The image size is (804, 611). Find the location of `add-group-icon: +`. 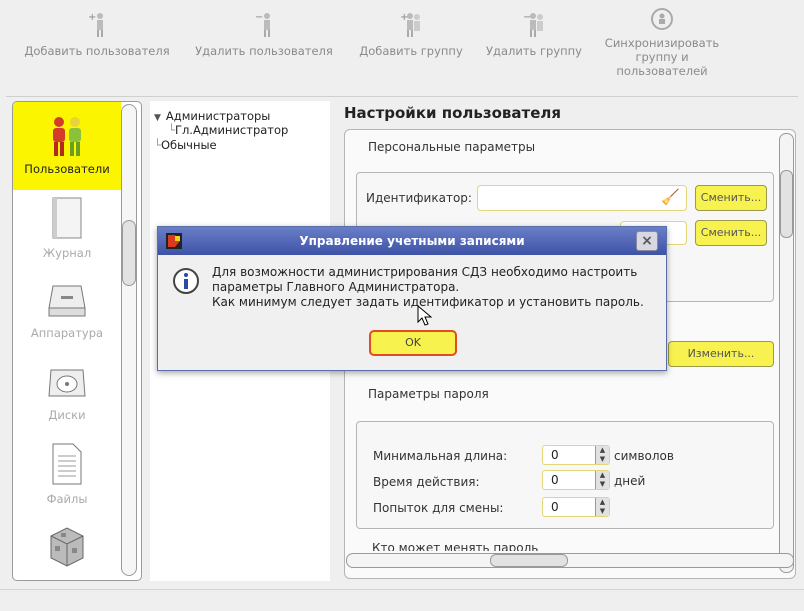

add-group-icon: + is located at coordinates (410, 24).